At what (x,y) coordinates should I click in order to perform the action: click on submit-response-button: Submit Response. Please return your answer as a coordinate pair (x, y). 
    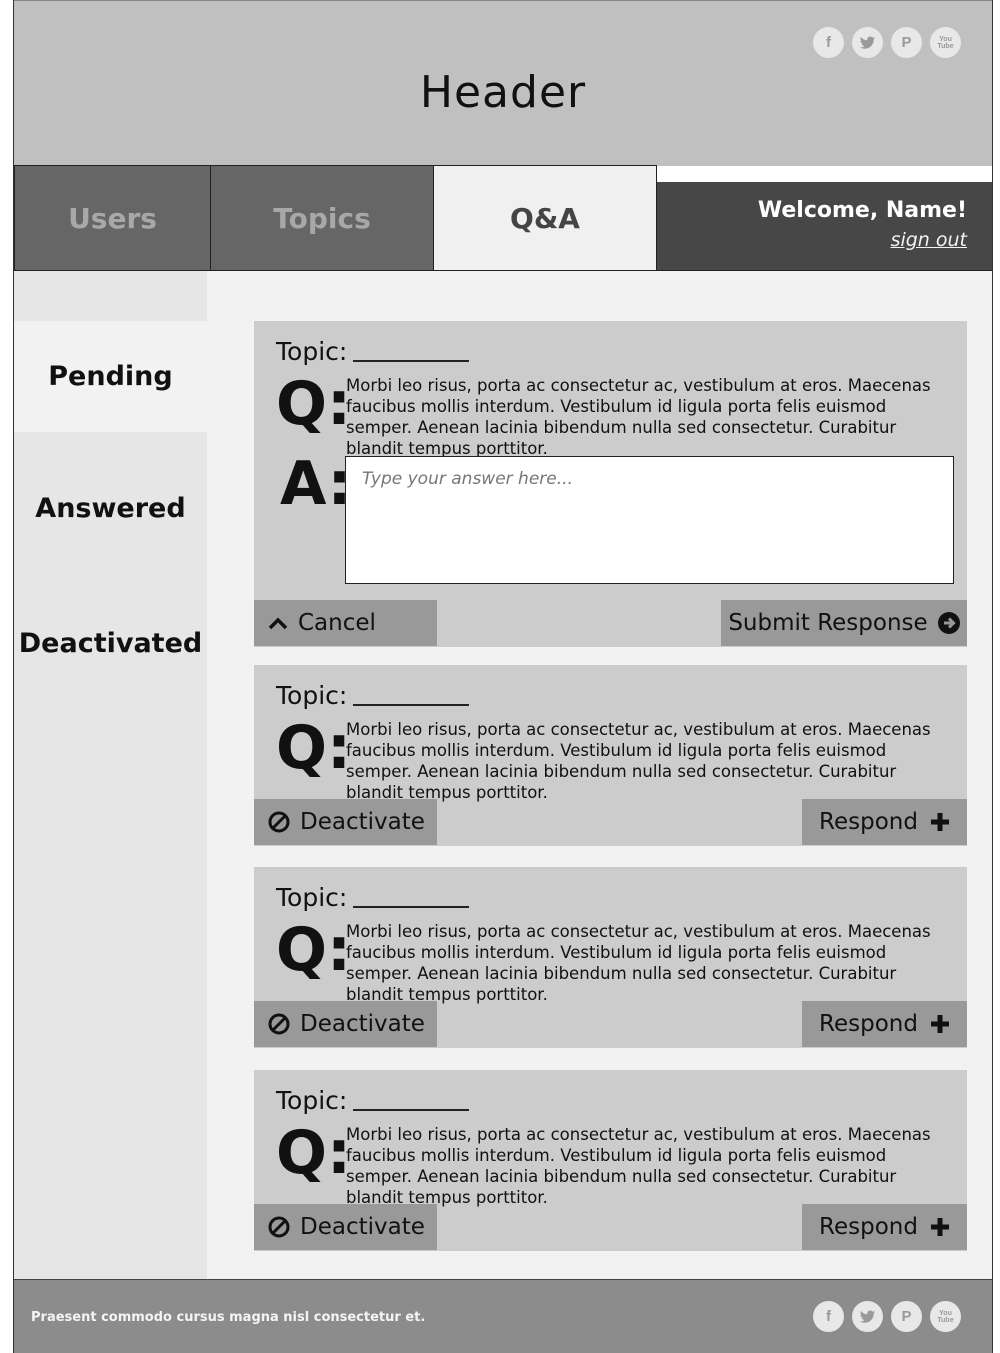
    Looking at the image, I should click on (844, 623).